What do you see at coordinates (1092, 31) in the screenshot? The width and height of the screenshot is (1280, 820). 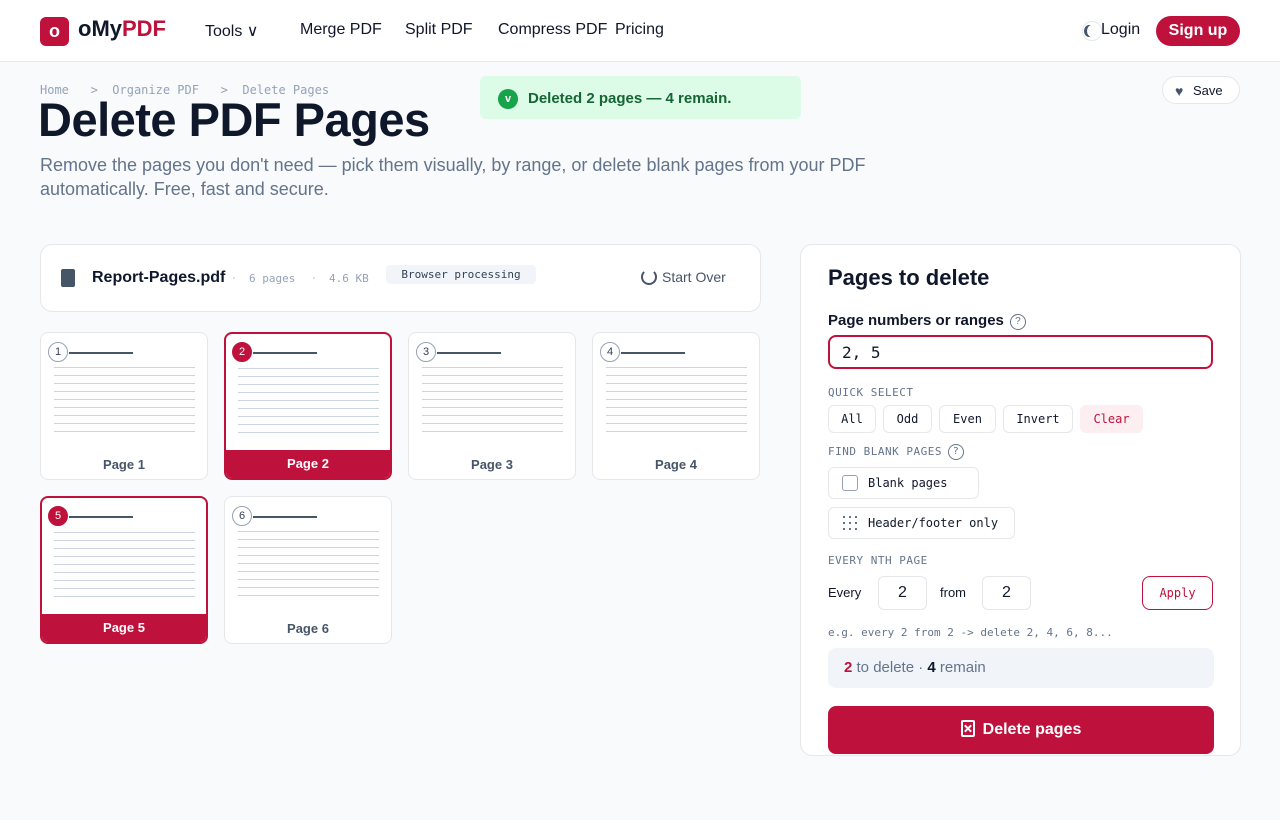 I see `moon-icon` at bounding box center [1092, 31].